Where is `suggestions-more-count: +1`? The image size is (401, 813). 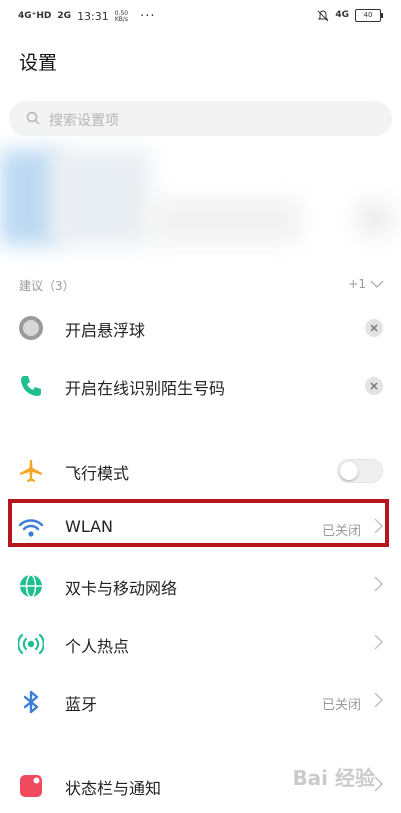 suggestions-more-count: +1 is located at coordinates (357, 284).